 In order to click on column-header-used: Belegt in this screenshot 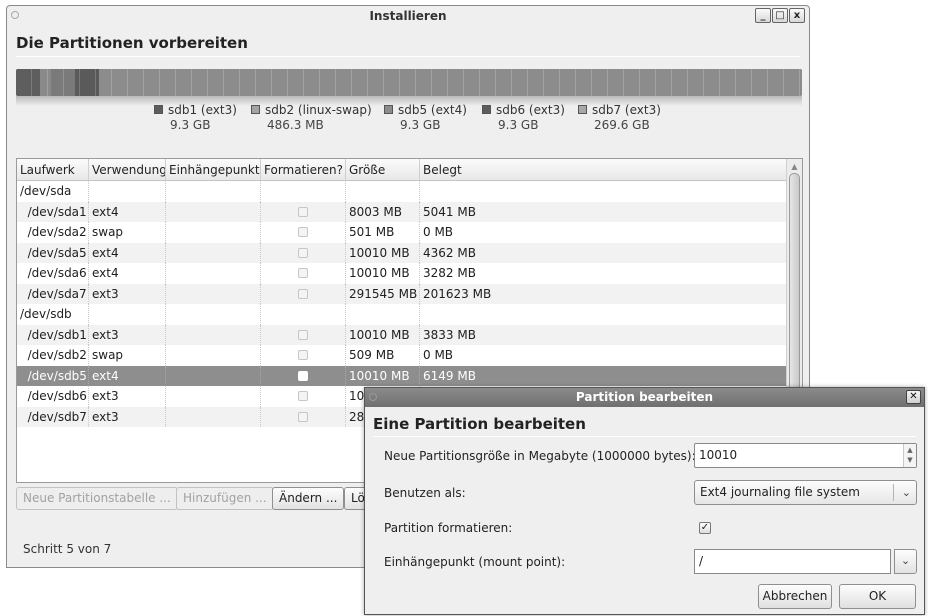, I will do `click(604, 170)`.